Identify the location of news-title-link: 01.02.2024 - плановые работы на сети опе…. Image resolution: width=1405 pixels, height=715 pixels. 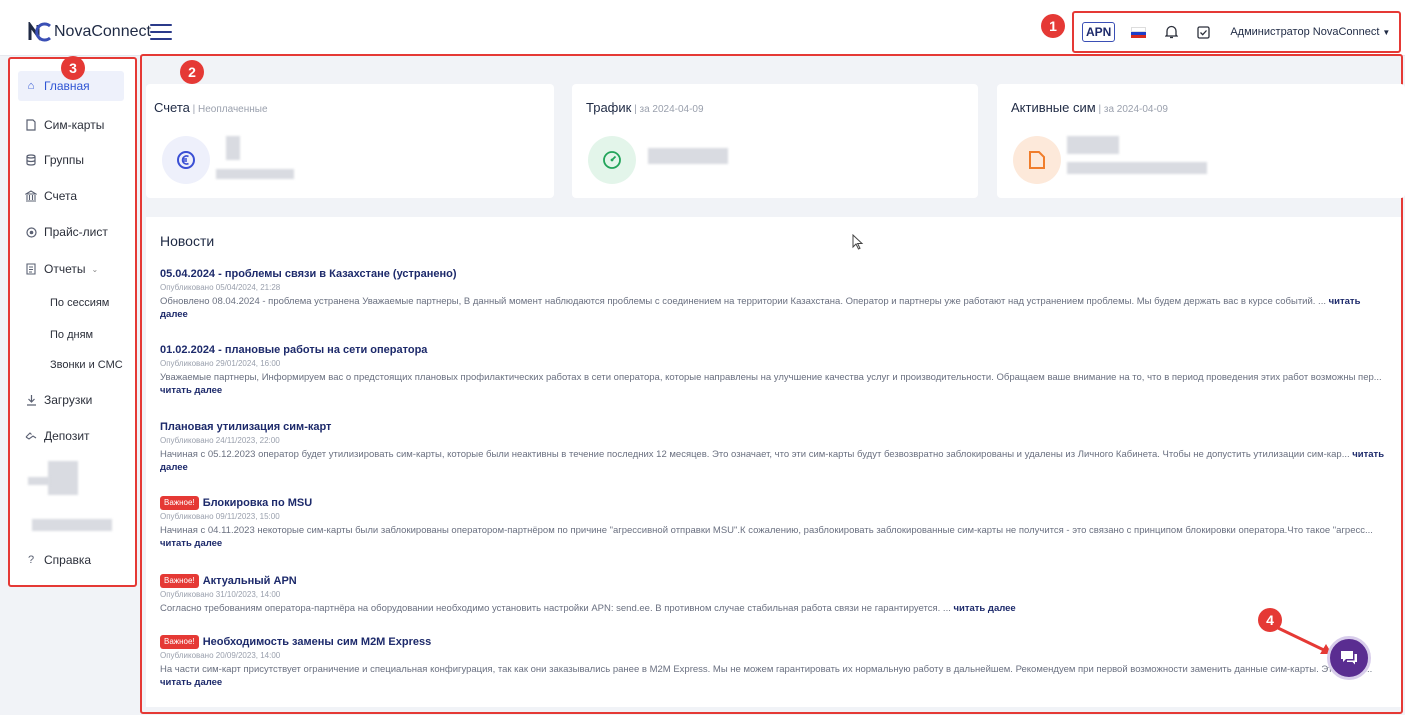
(772, 349).